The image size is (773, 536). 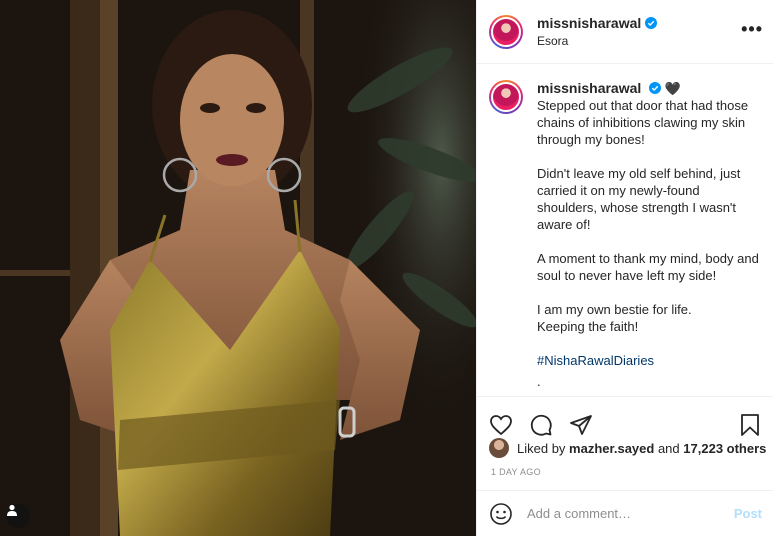 I want to click on caption-emoji: 🖤, so click(x=672, y=88).